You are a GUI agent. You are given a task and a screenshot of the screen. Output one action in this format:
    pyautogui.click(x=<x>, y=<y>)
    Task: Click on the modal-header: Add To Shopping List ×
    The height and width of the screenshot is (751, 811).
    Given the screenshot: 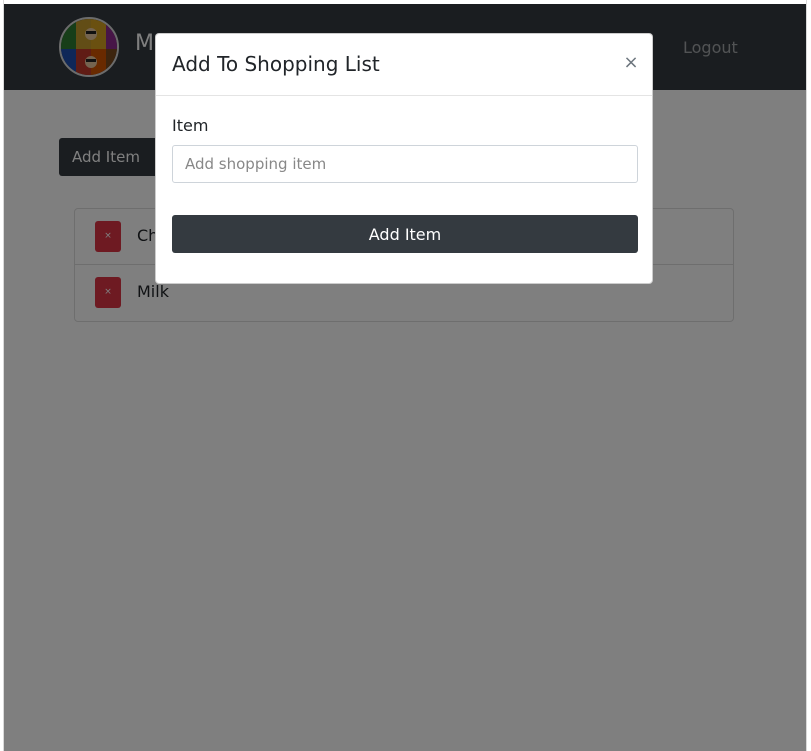 What is the action you would take?
    pyautogui.click(x=404, y=65)
    